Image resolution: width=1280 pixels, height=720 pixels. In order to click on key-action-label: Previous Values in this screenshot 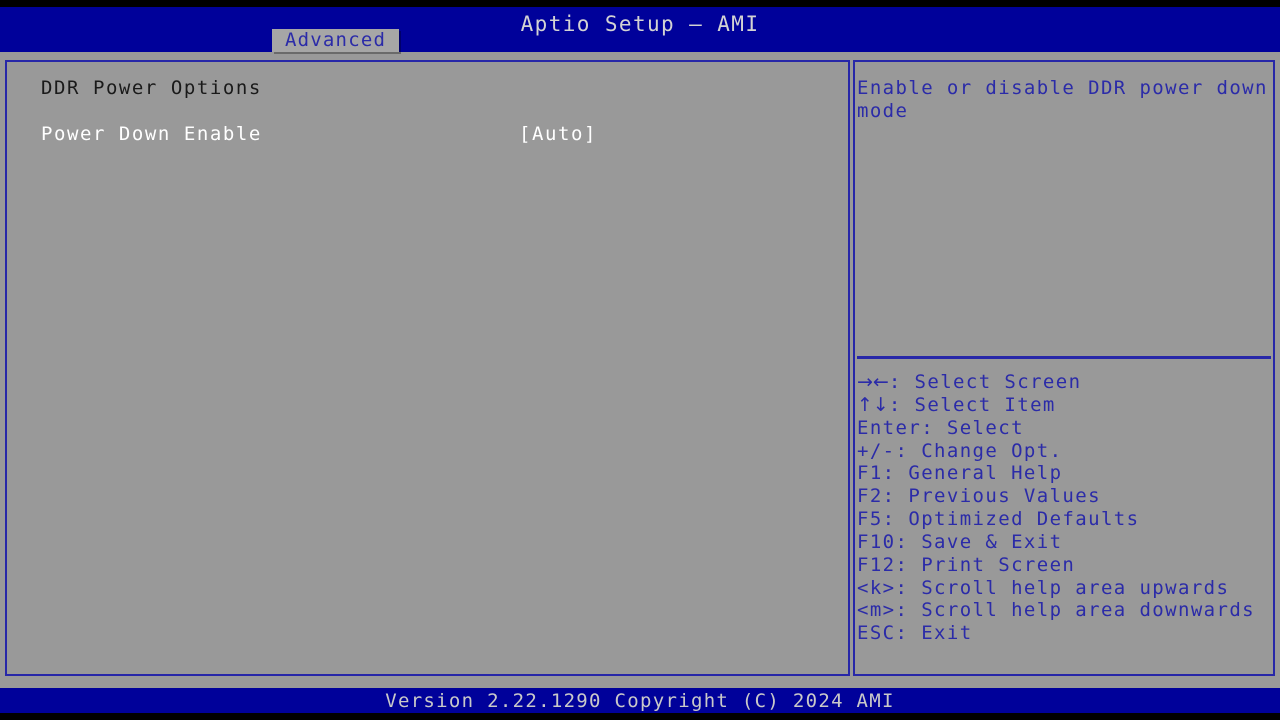, I will do `click(1004, 496)`.